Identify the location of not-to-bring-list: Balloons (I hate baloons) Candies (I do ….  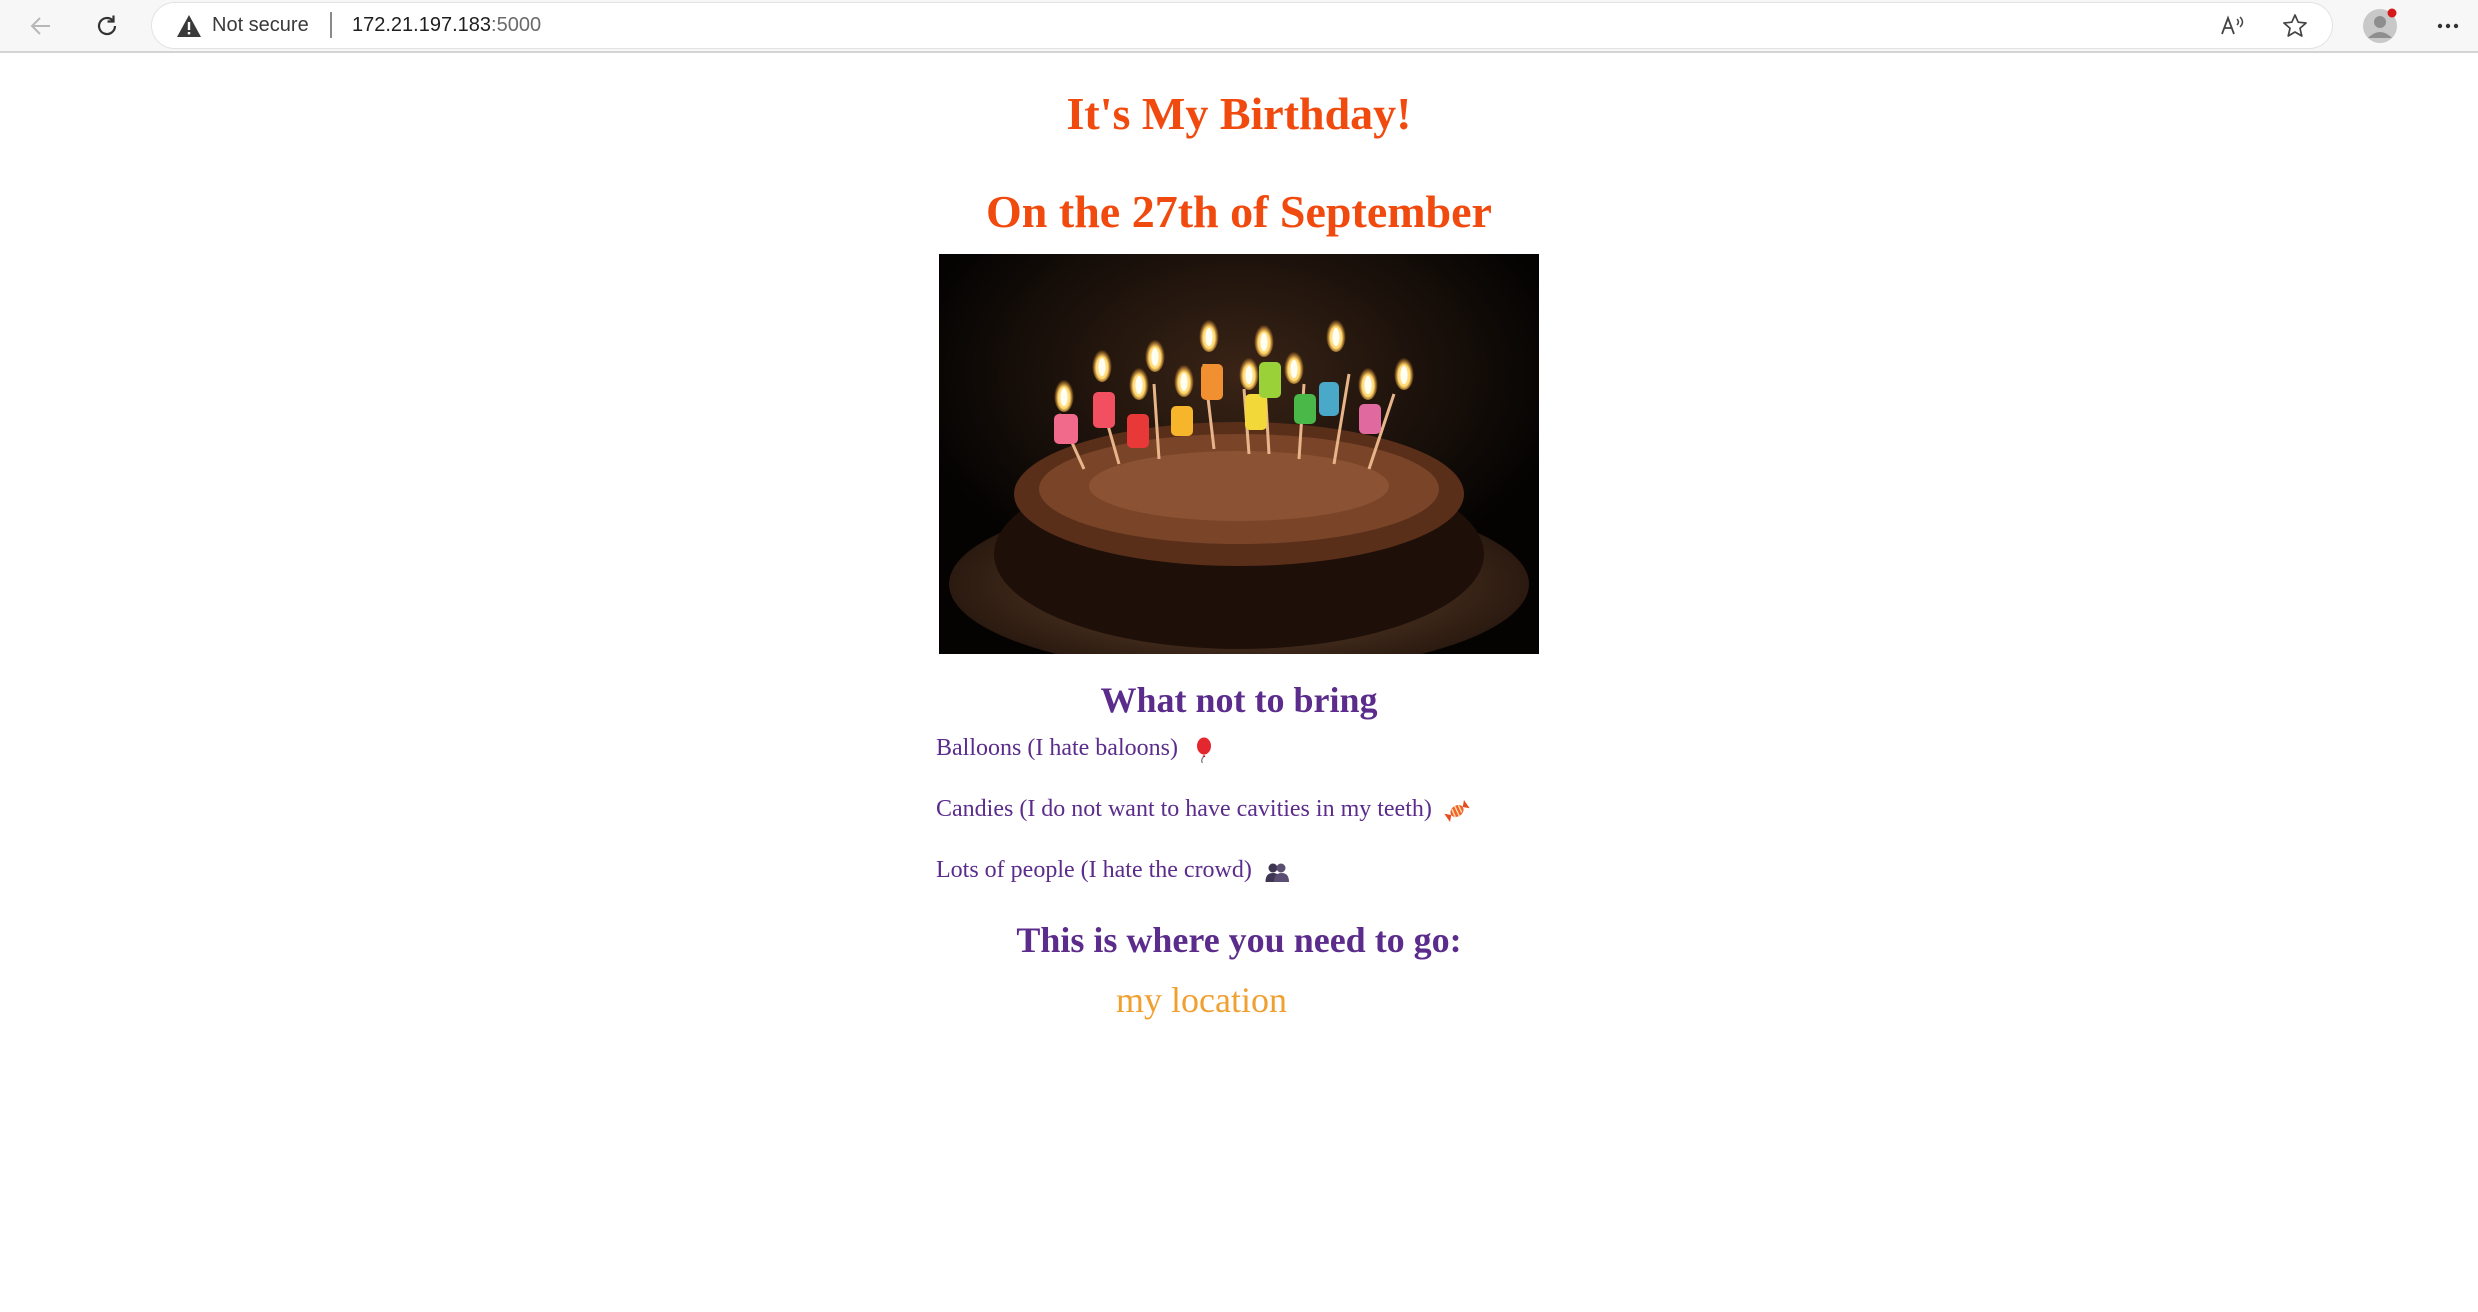
(1203, 826).